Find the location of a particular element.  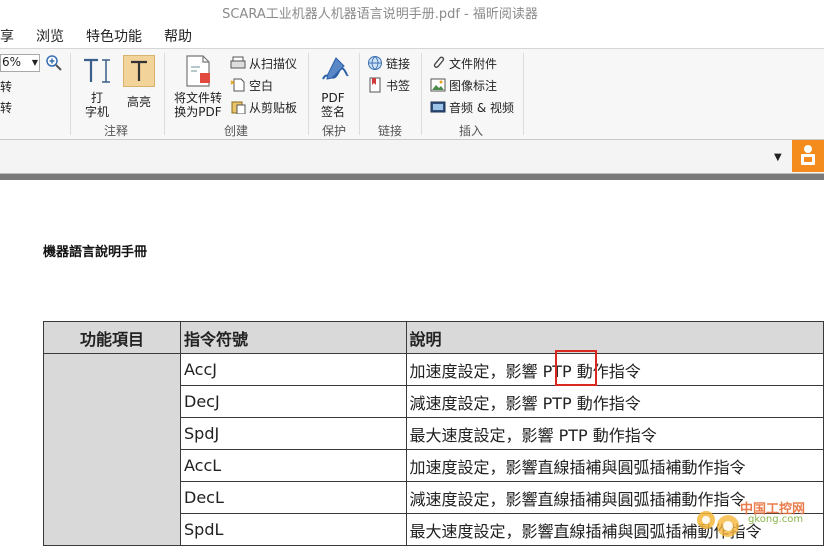

image-annotation-button: 图像标注 is located at coordinates (463, 85).